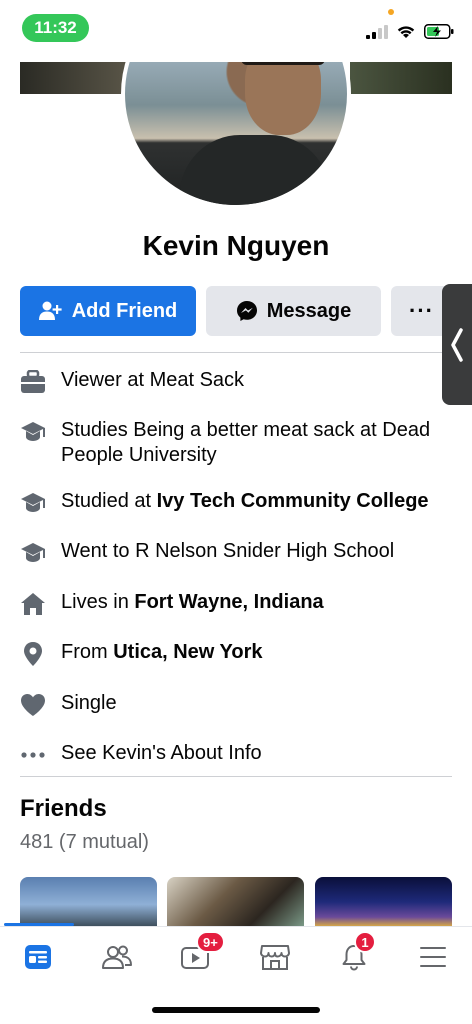 Image resolution: width=472 pixels, height=1024 pixels. I want to click on briefcase-icon, so click(33, 382).